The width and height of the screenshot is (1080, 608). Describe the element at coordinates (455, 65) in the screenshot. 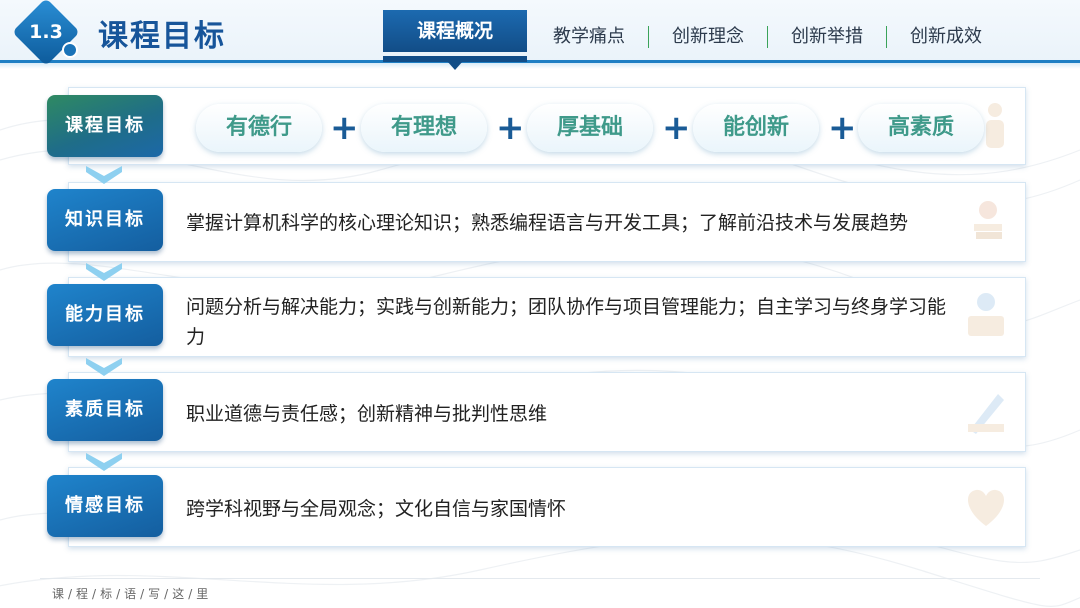

I see `active-tab-arrow-icon` at that location.